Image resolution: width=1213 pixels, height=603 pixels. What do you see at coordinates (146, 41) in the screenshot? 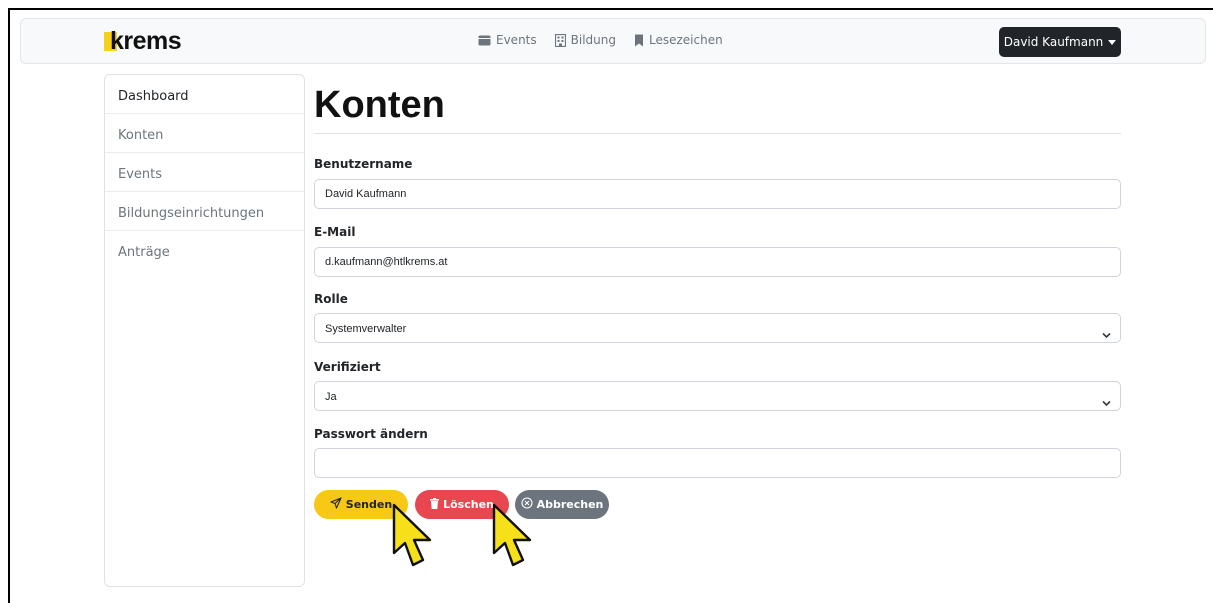
I see `brand-name: krems` at bounding box center [146, 41].